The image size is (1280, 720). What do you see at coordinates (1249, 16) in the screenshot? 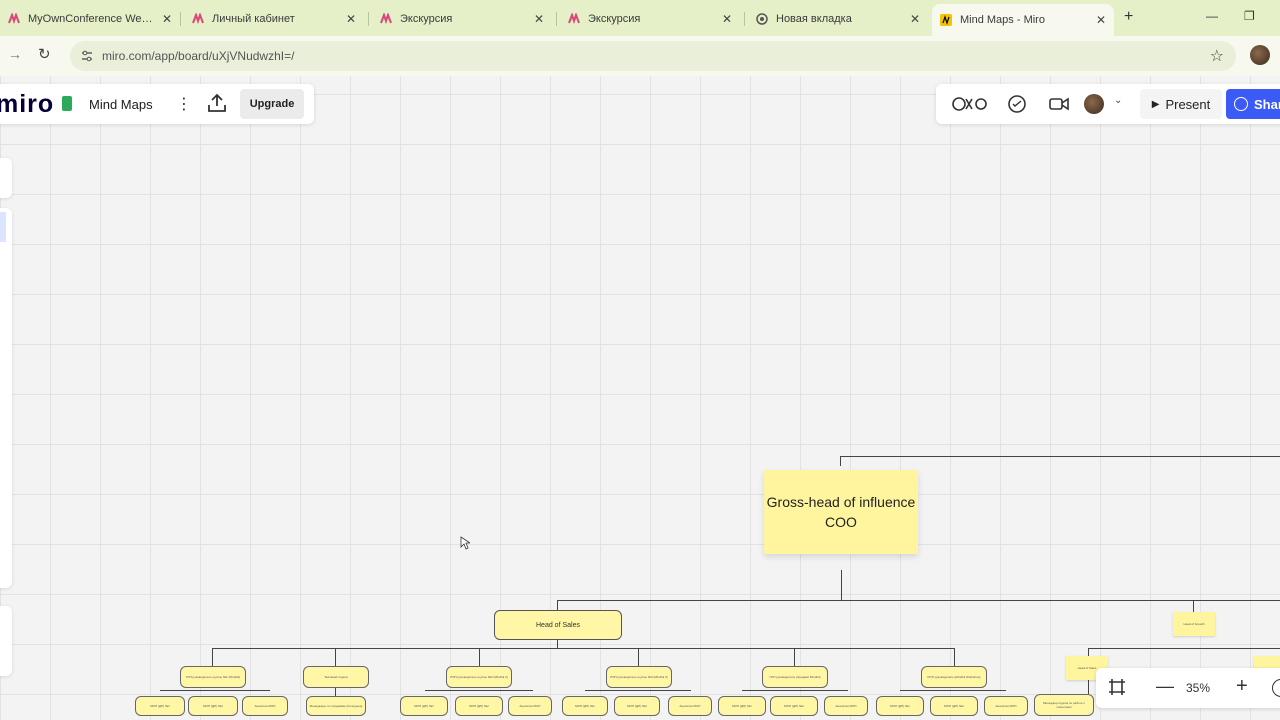
I see `restore-window-icon: ❐` at bounding box center [1249, 16].